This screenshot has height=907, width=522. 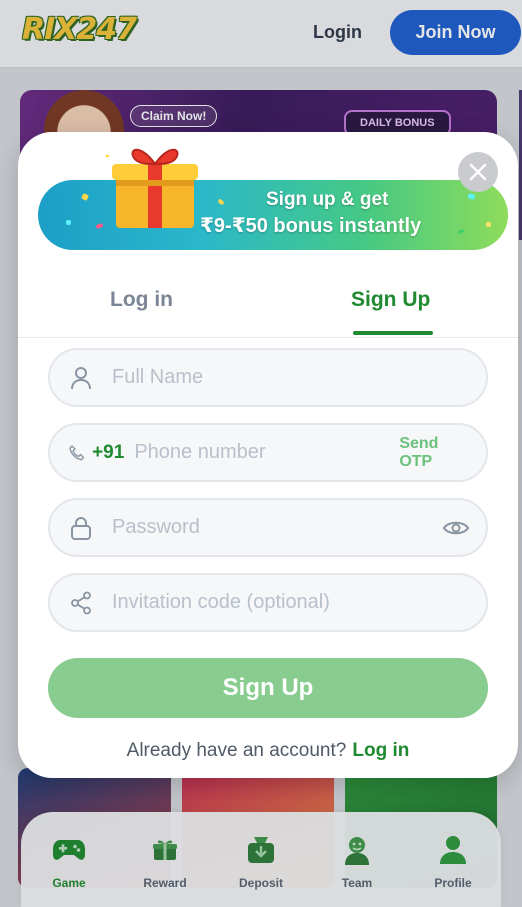 I want to click on phone-input, so click(x=267, y=452).